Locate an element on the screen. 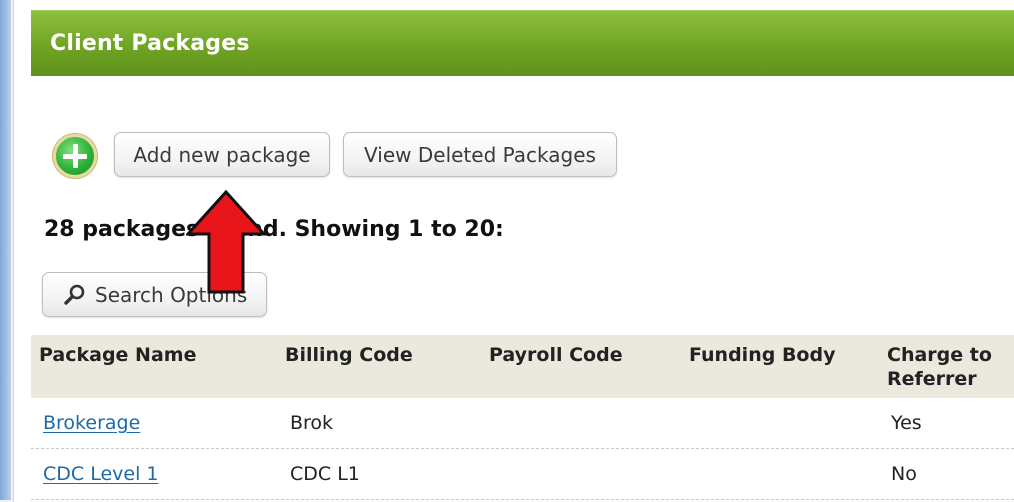 This screenshot has height=502, width=1014. package-link: Brokerage is located at coordinates (91, 423).